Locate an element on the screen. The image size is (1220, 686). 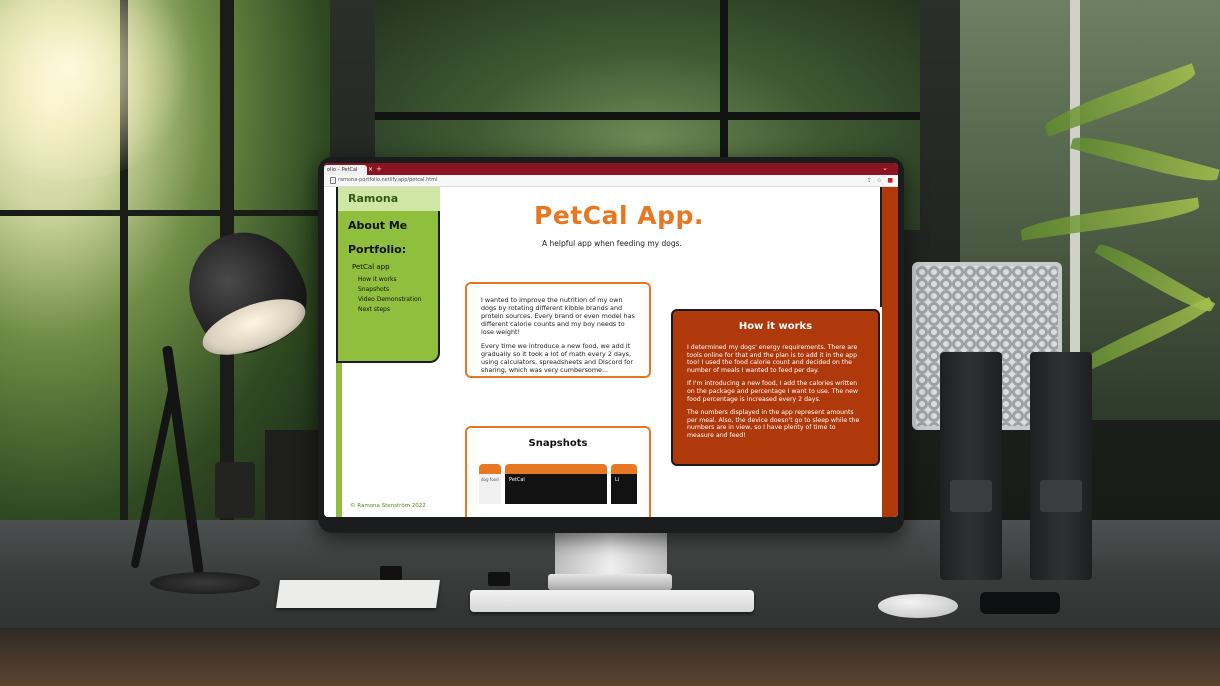
app-screenshot: Li is located at coordinates (624, 484).